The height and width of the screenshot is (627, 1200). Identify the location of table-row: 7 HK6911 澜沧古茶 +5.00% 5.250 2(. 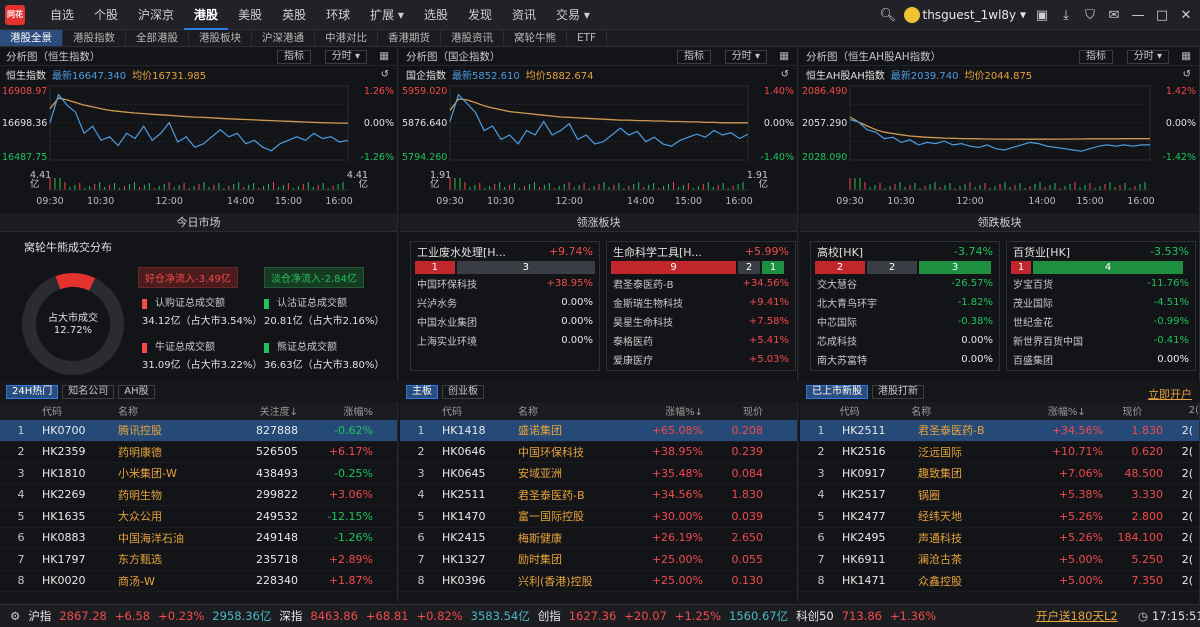
(999, 560).